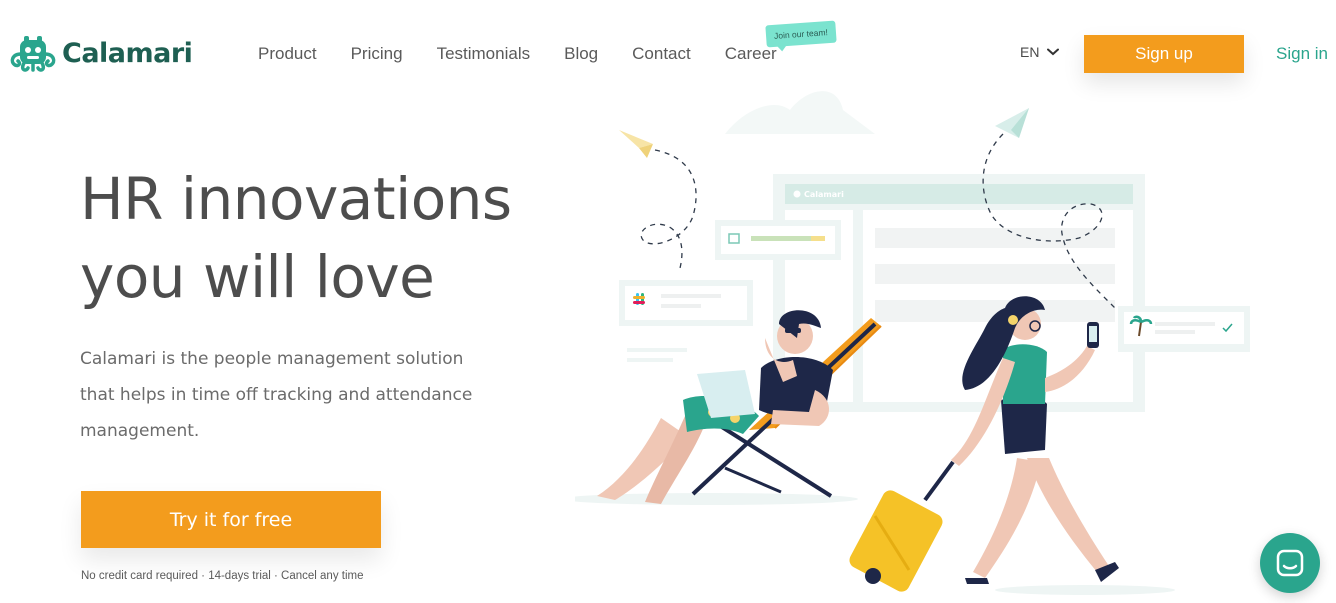  What do you see at coordinates (127, 53) in the screenshot?
I see `brand-name: Calamari` at bounding box center [127, 53].